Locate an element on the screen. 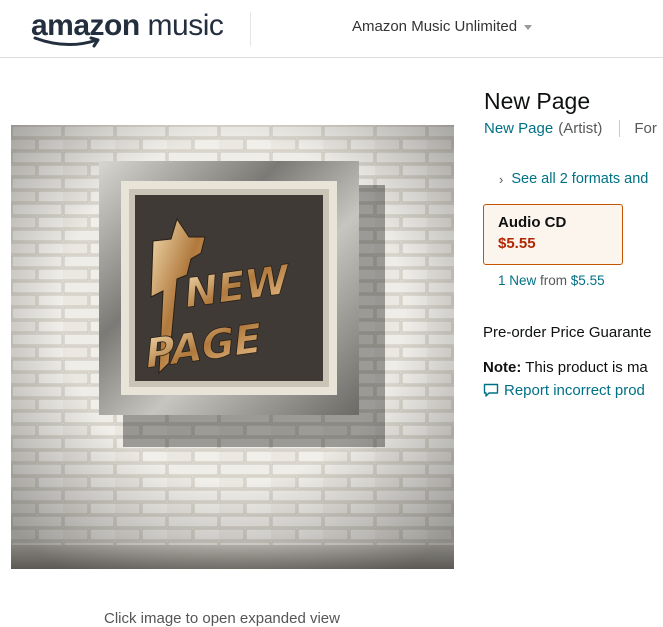 The width and height of the screenshot is (663, 627). smile-icon is located at coordinates (66, 42).